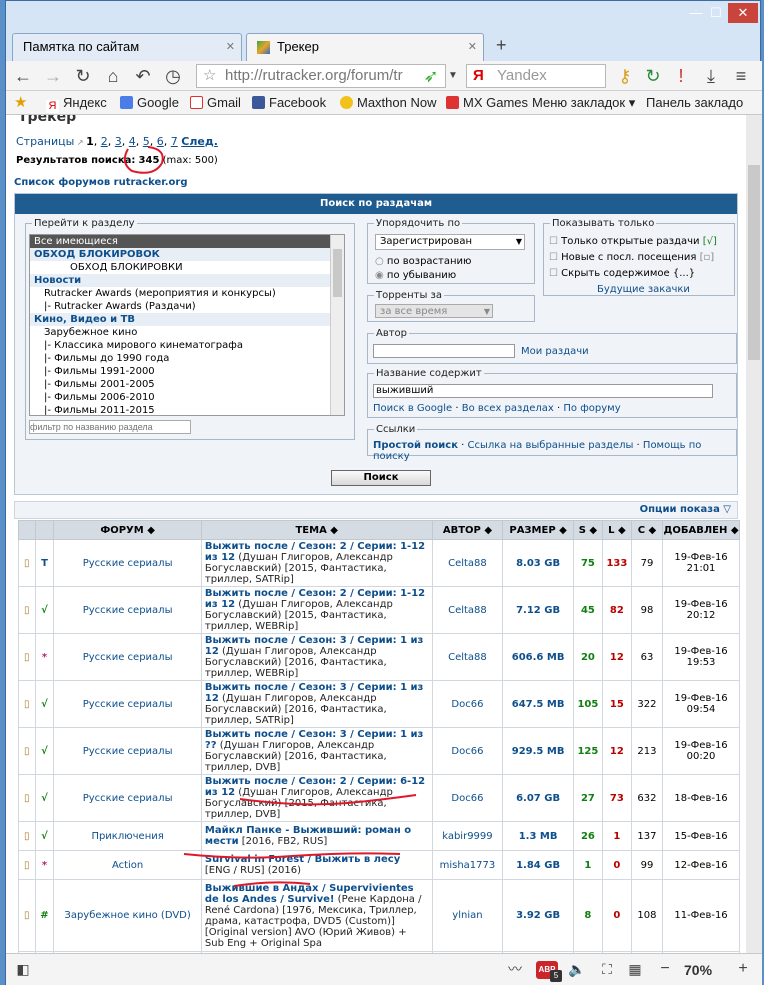 This screenshot has width=764, height=985. I want to click on alert-icon: !, so click(681, 76).